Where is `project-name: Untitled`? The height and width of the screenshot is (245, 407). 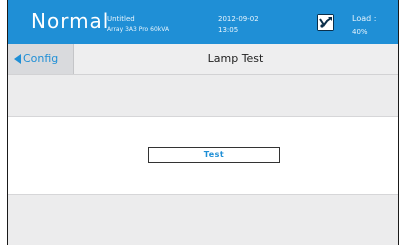 project-name: Untitled is located at coordinates (121, 19).